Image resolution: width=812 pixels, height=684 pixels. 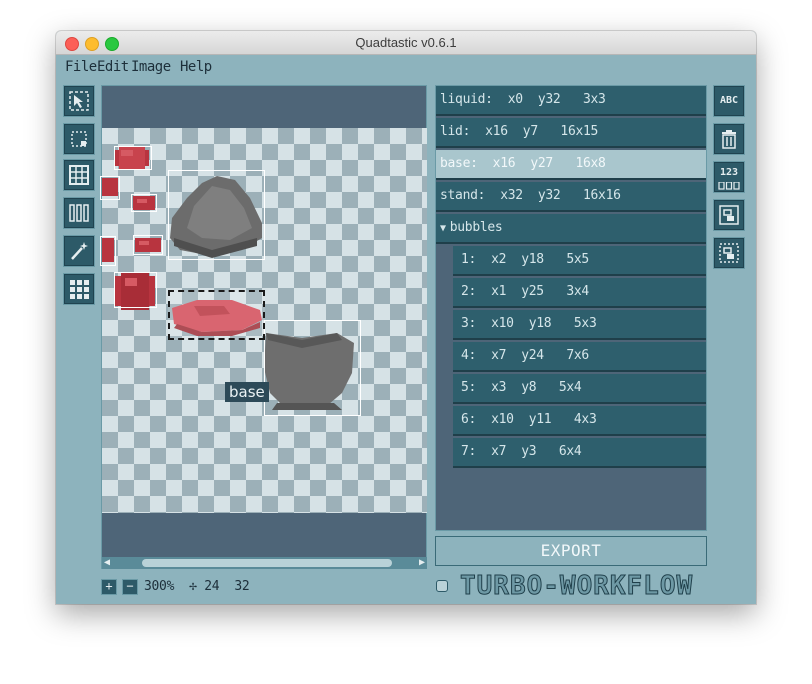 I want to click on selected-quad-tooltip: base, so click(x=247, y=392).